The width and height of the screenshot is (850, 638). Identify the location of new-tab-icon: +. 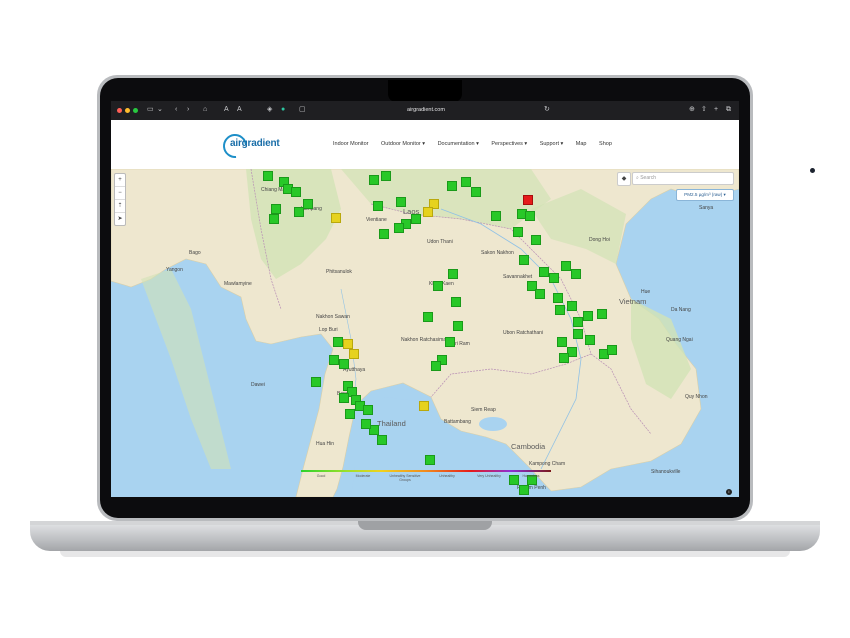
(716, 110).